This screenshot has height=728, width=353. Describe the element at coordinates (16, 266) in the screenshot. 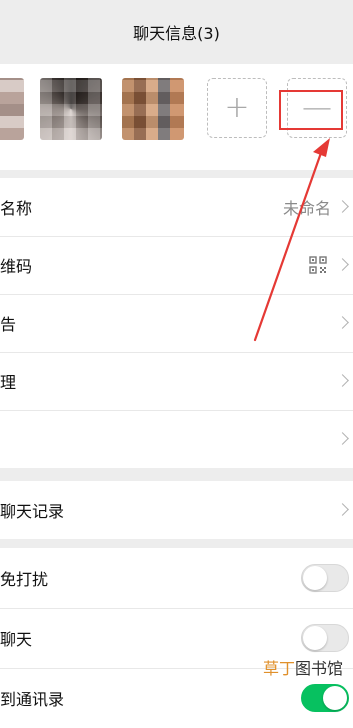

I see `qr-code-label: 维码` at that location.